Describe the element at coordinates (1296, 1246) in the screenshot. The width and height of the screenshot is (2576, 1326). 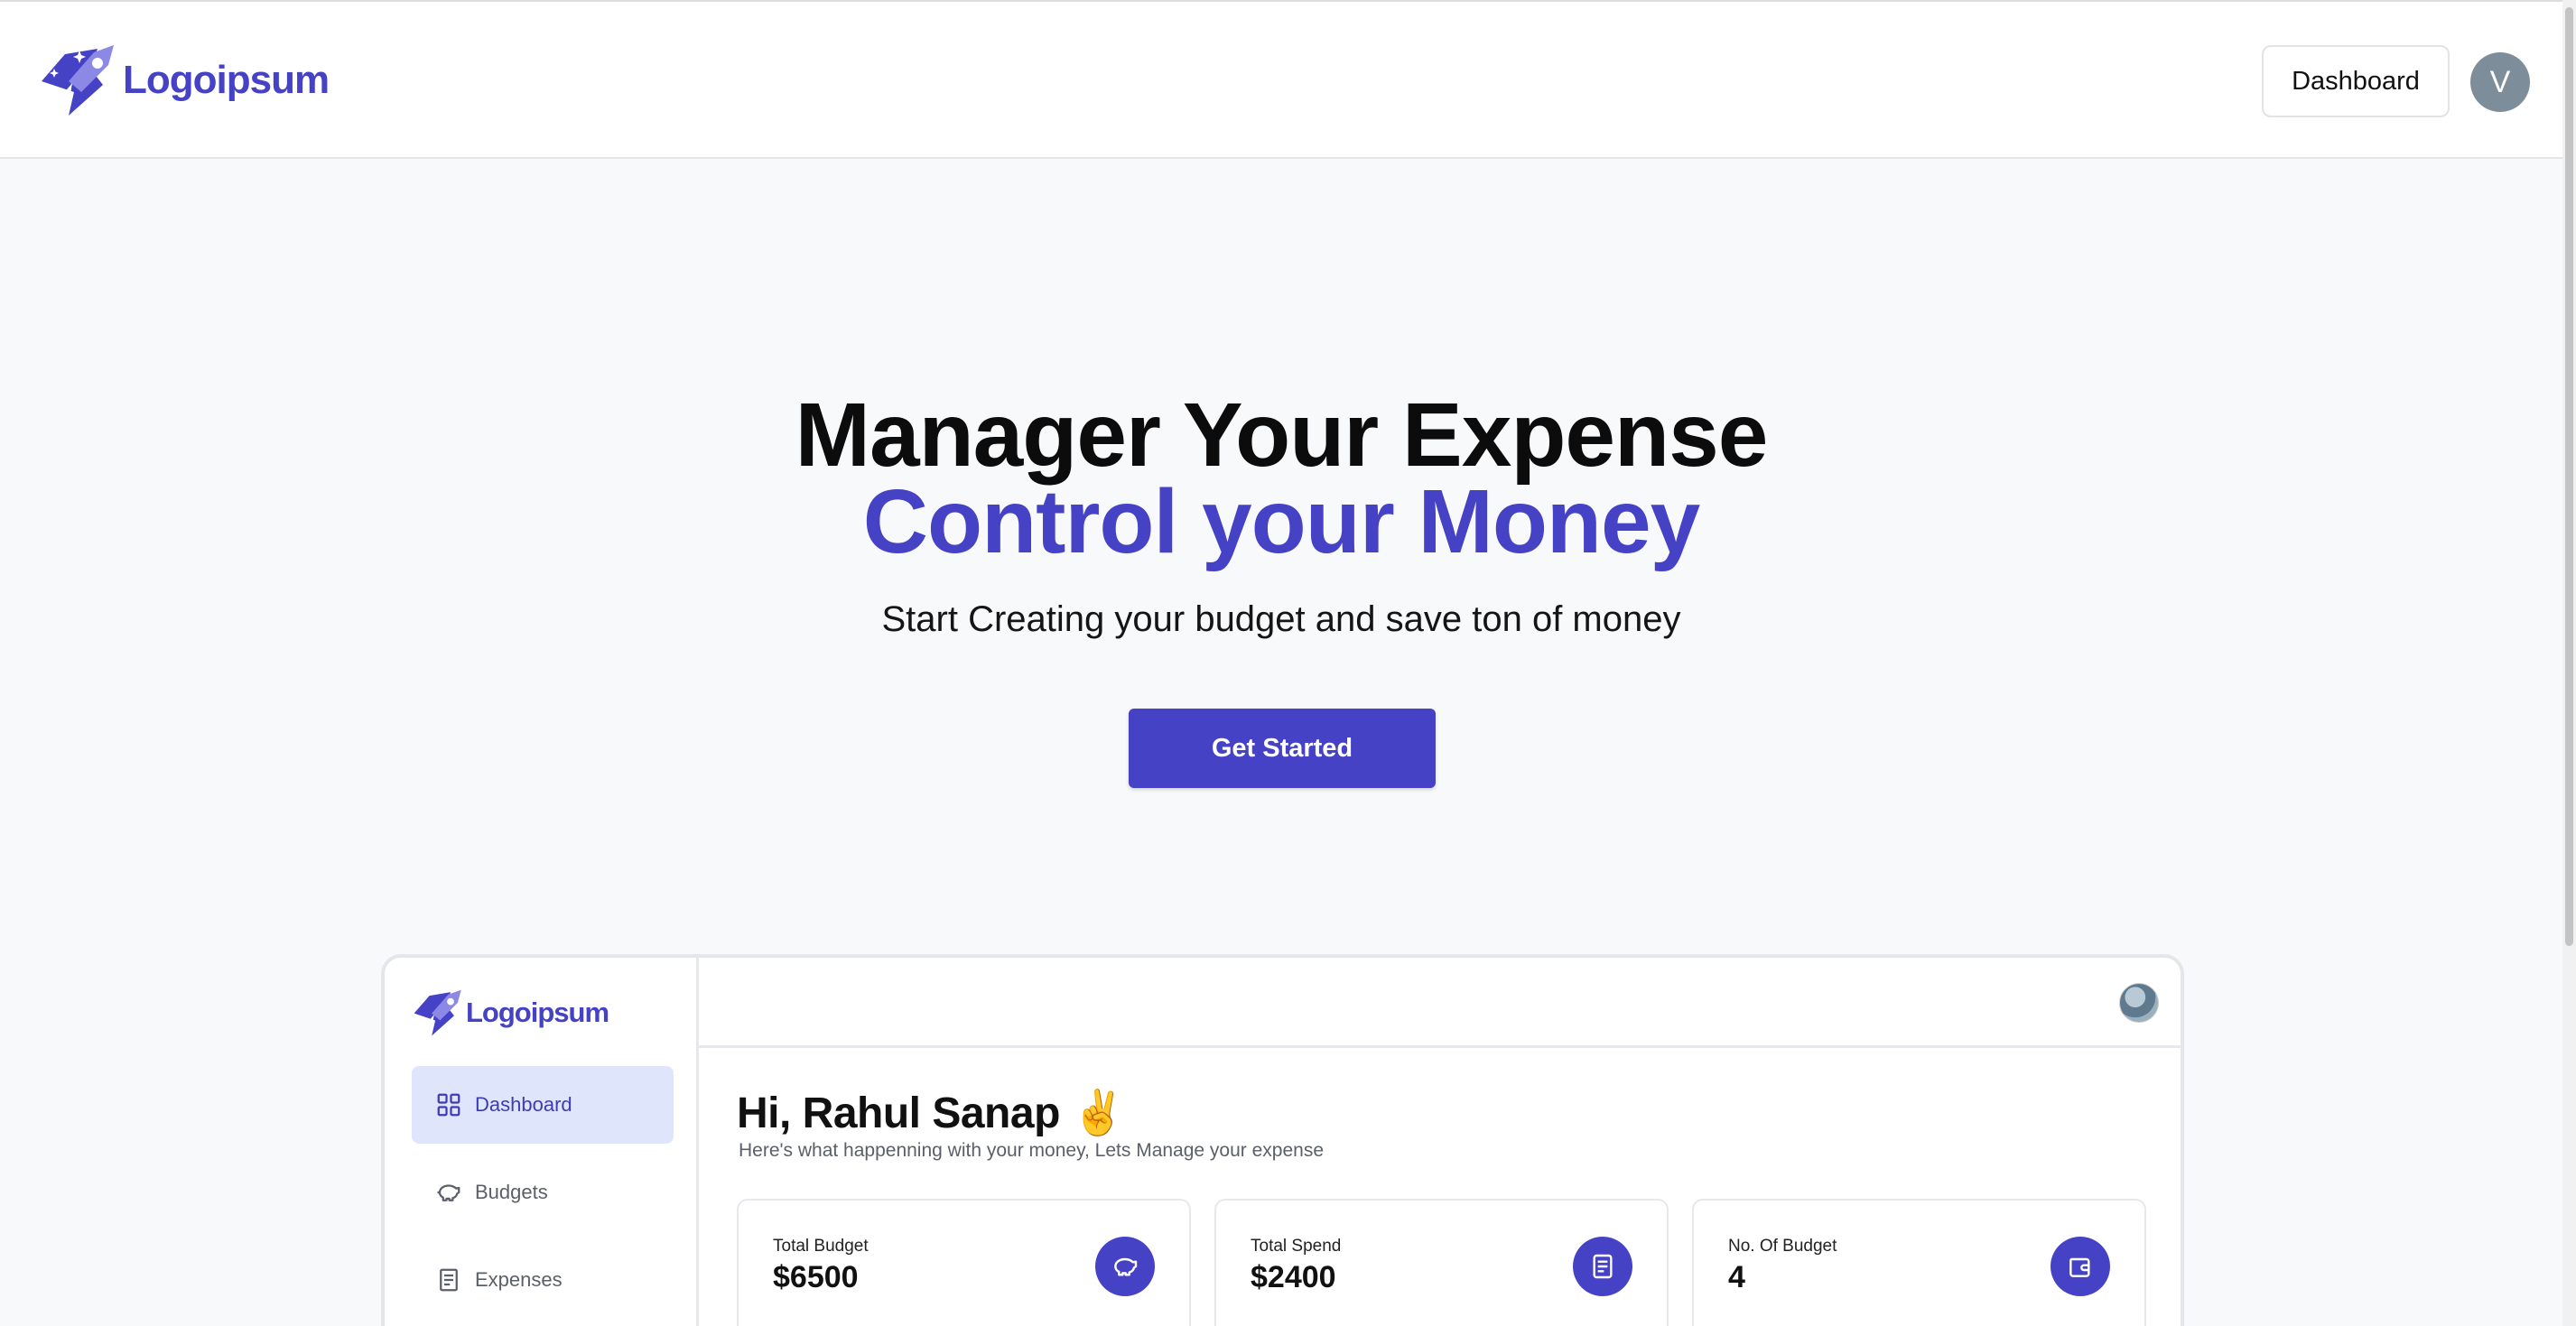
I see `stat-label: Total Spend` at that location.